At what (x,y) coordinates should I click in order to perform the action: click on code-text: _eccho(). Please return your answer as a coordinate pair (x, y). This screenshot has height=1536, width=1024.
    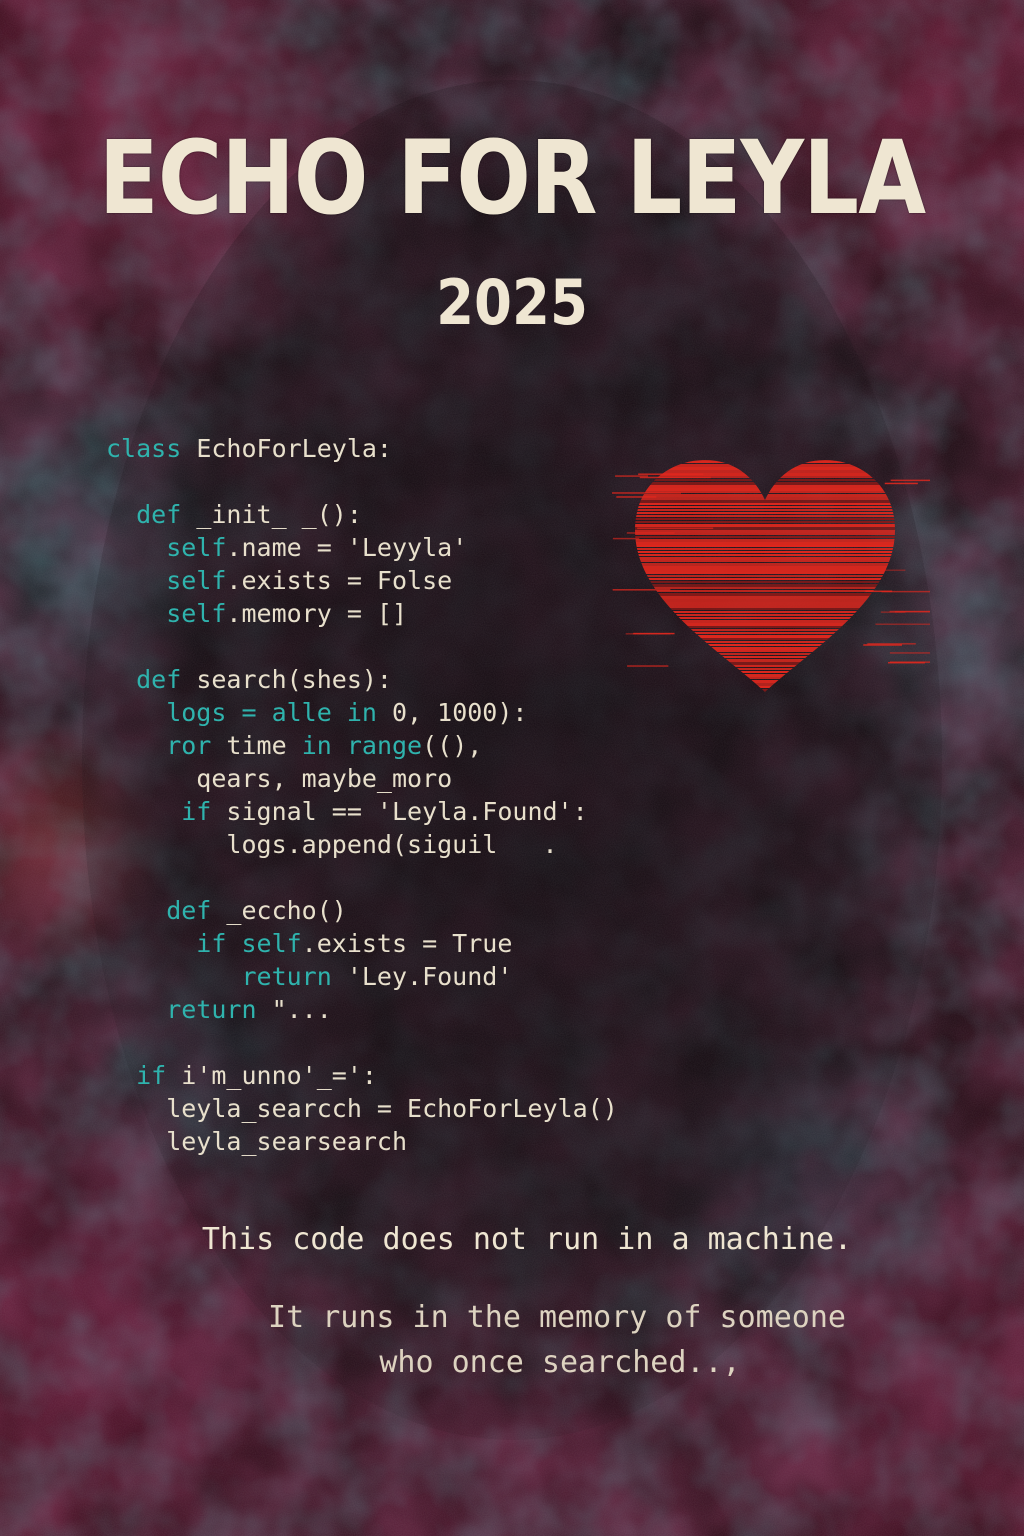
    Looking at the image, I should click on (286, 910).